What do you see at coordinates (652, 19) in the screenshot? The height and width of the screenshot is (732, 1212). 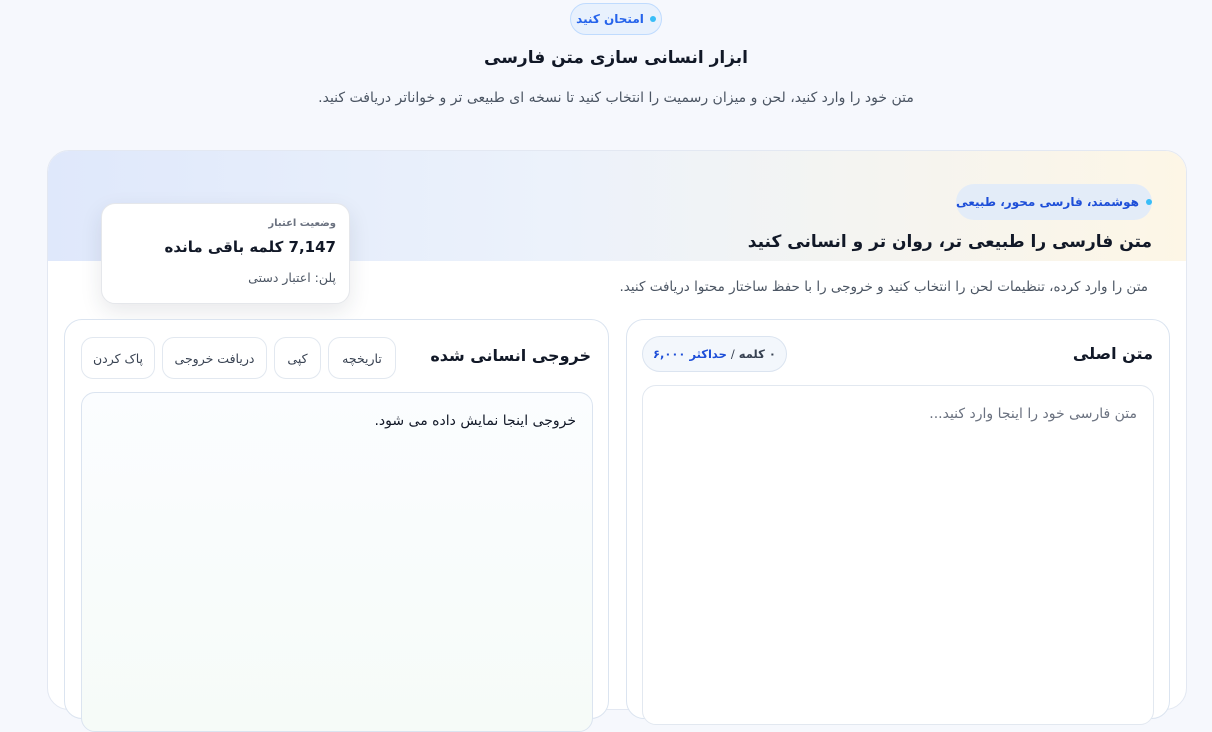 I see `status-dot-icon` at bounding box center [652, 19].